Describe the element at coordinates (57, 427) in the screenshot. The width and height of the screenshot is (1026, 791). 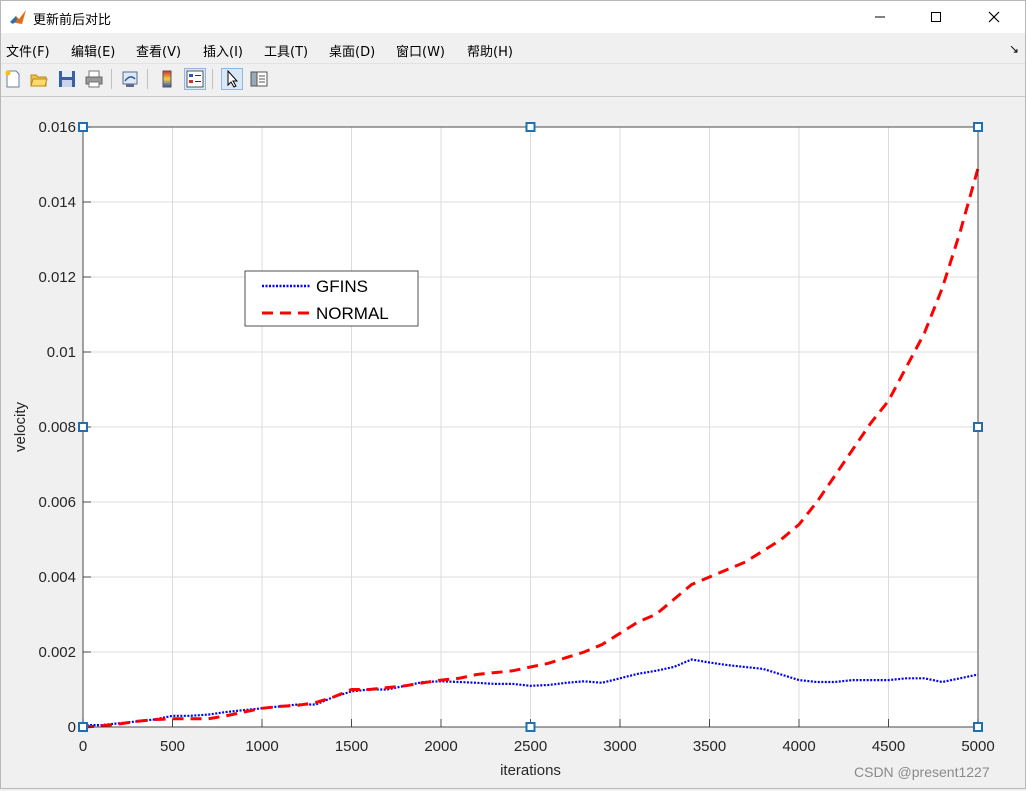
I see `y-tick-label: 0.008` at that location.